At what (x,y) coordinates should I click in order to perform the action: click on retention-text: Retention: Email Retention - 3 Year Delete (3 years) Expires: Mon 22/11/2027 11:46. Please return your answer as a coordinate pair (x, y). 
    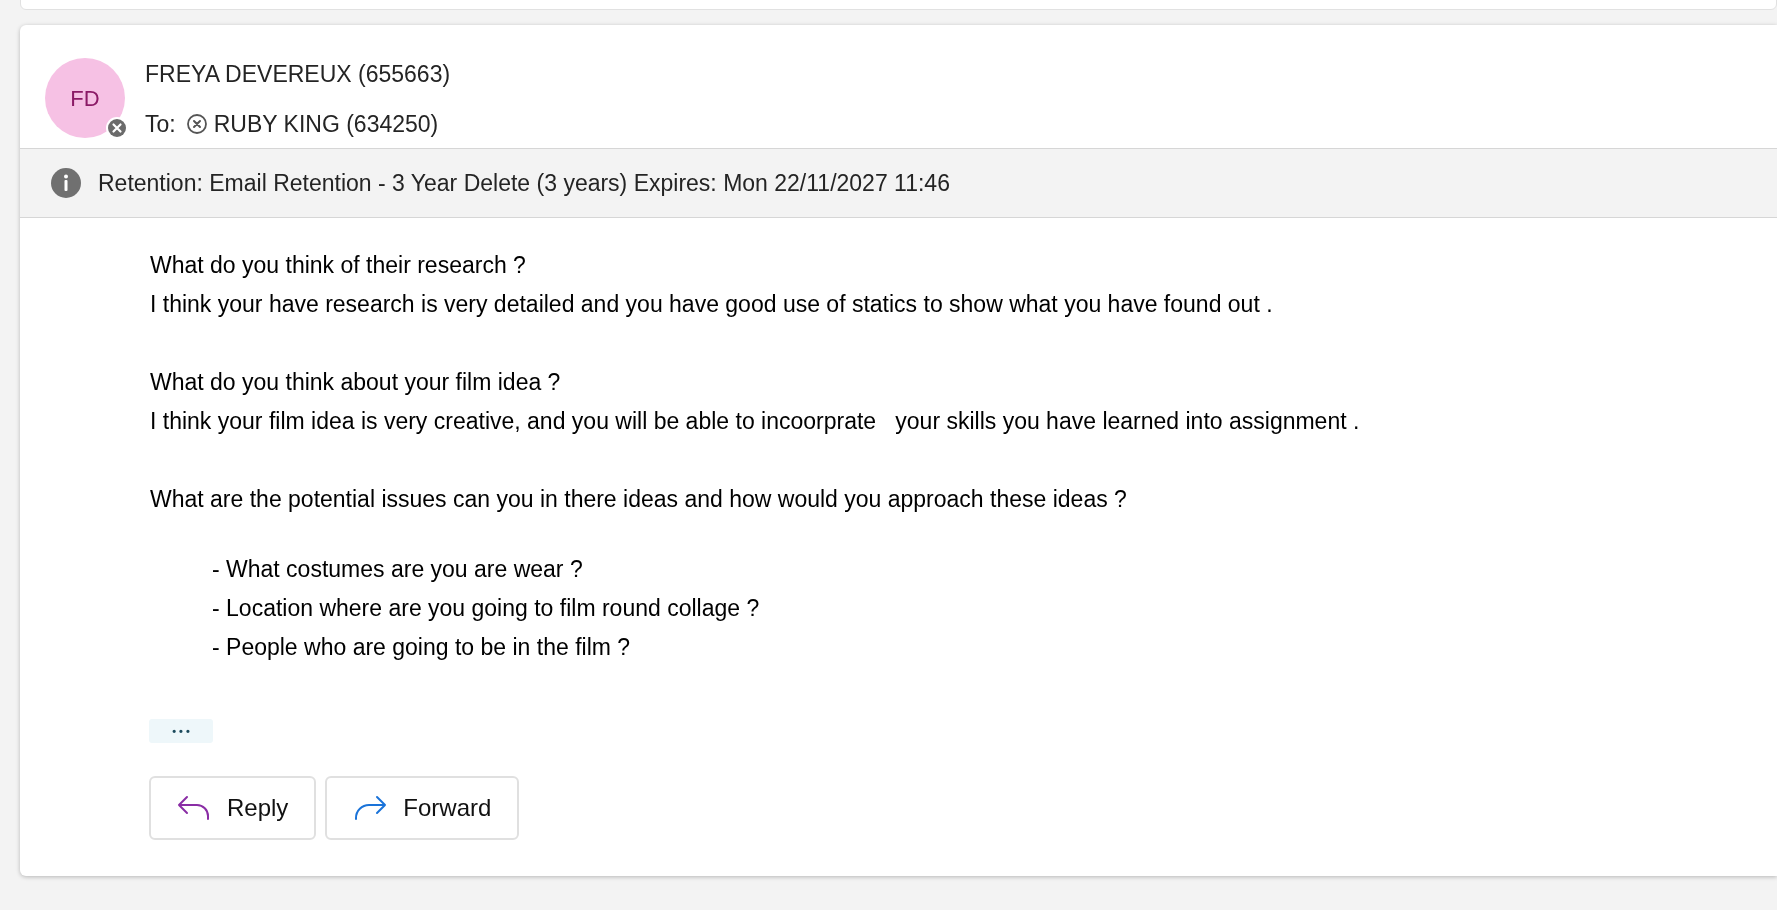
    Looking at the image, I should click on (524, 183).